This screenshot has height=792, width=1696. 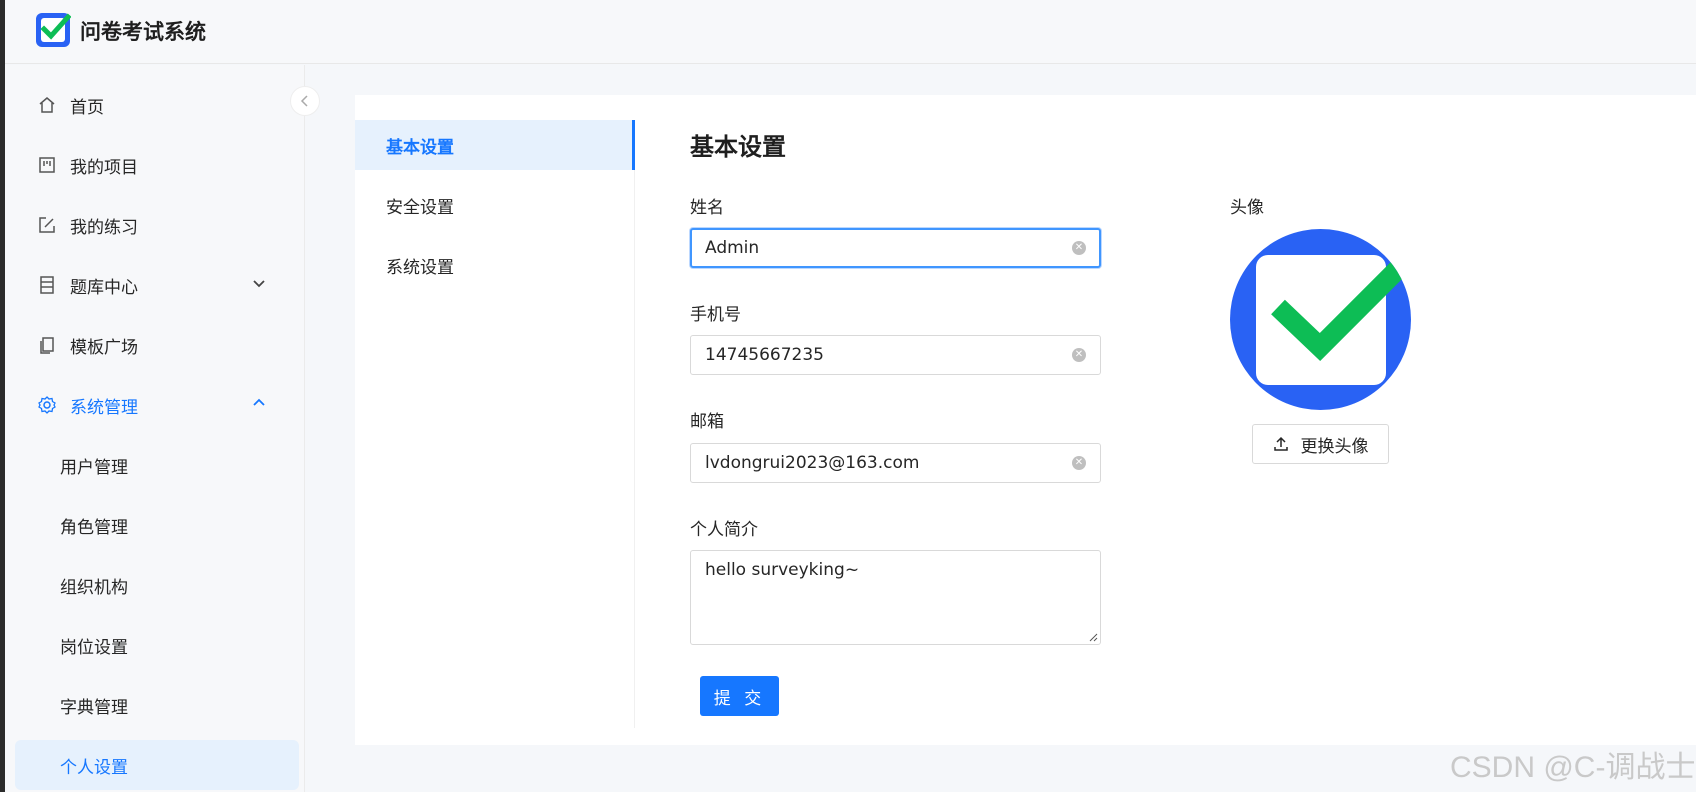 What do you see at coordinates (895, 248) in the screenshot?
I see `name-input: Admin ✕` at bounding box center [895, 248].